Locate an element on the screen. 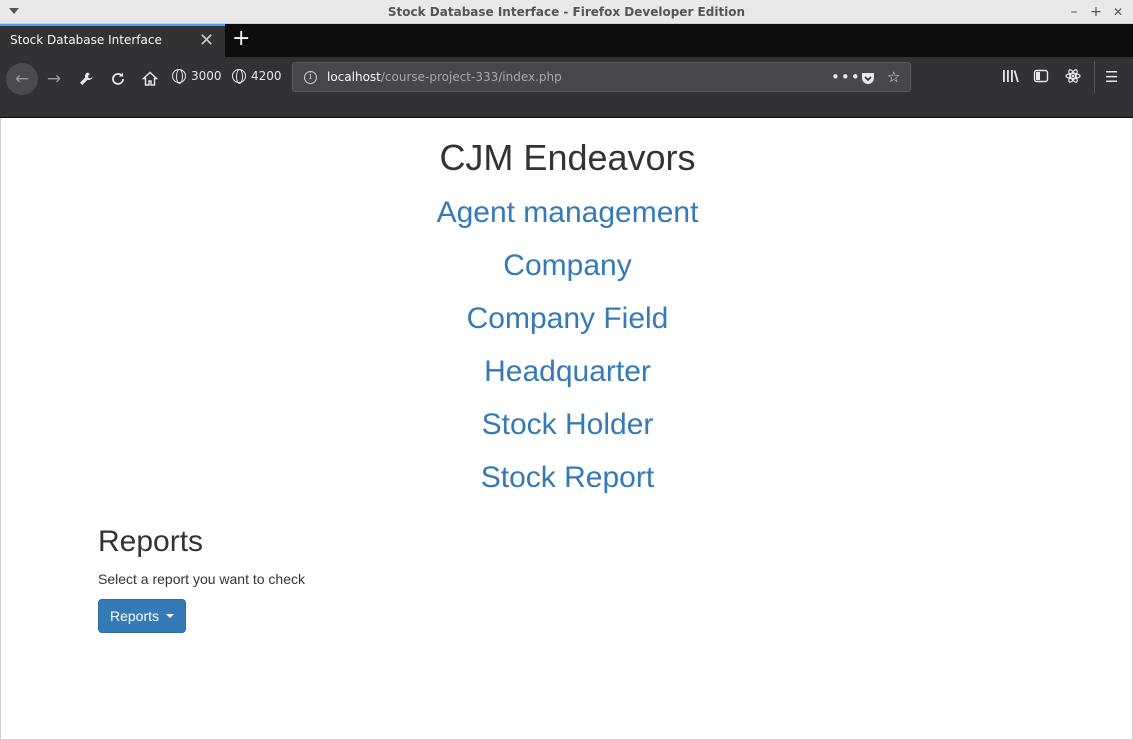  tab-stock-database-interface: Stock Database Interface ✕ is located at coordinates (112, 40).